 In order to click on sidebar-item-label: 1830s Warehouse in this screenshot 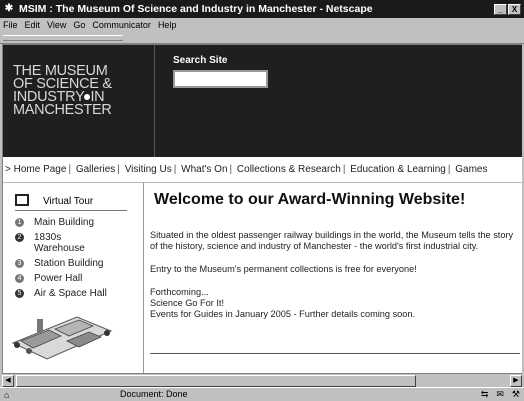, I will do `click(59, 243)`.